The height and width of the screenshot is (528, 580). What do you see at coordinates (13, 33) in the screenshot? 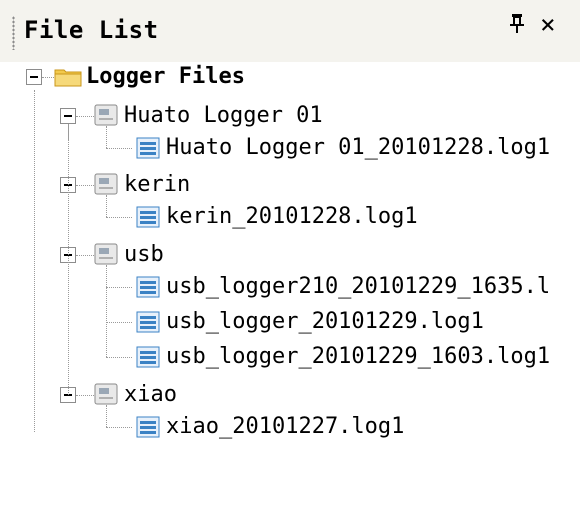
I see `drag-grip-icon` at bounding box center [13, 33].